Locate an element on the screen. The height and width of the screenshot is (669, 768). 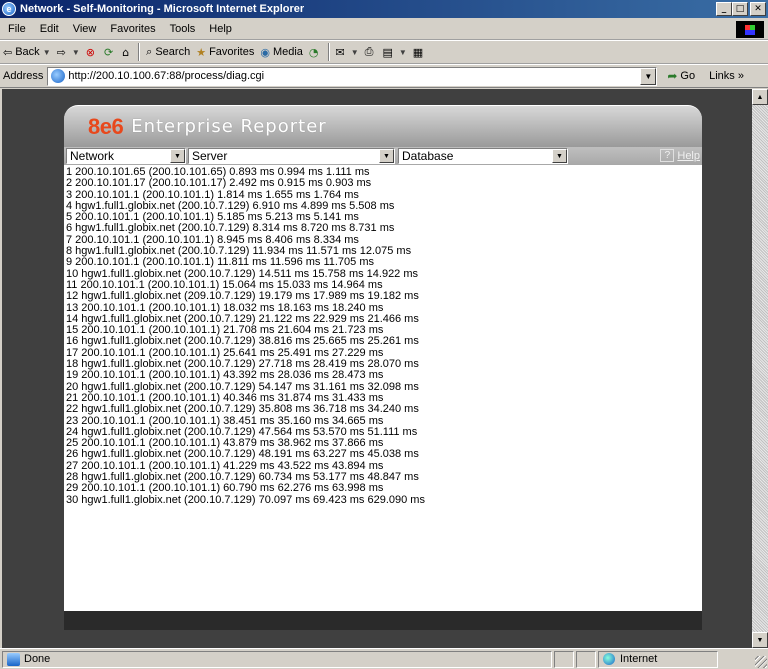
app-header: 8e6 Enterprise Reporter is located at coordinates (383, 126).